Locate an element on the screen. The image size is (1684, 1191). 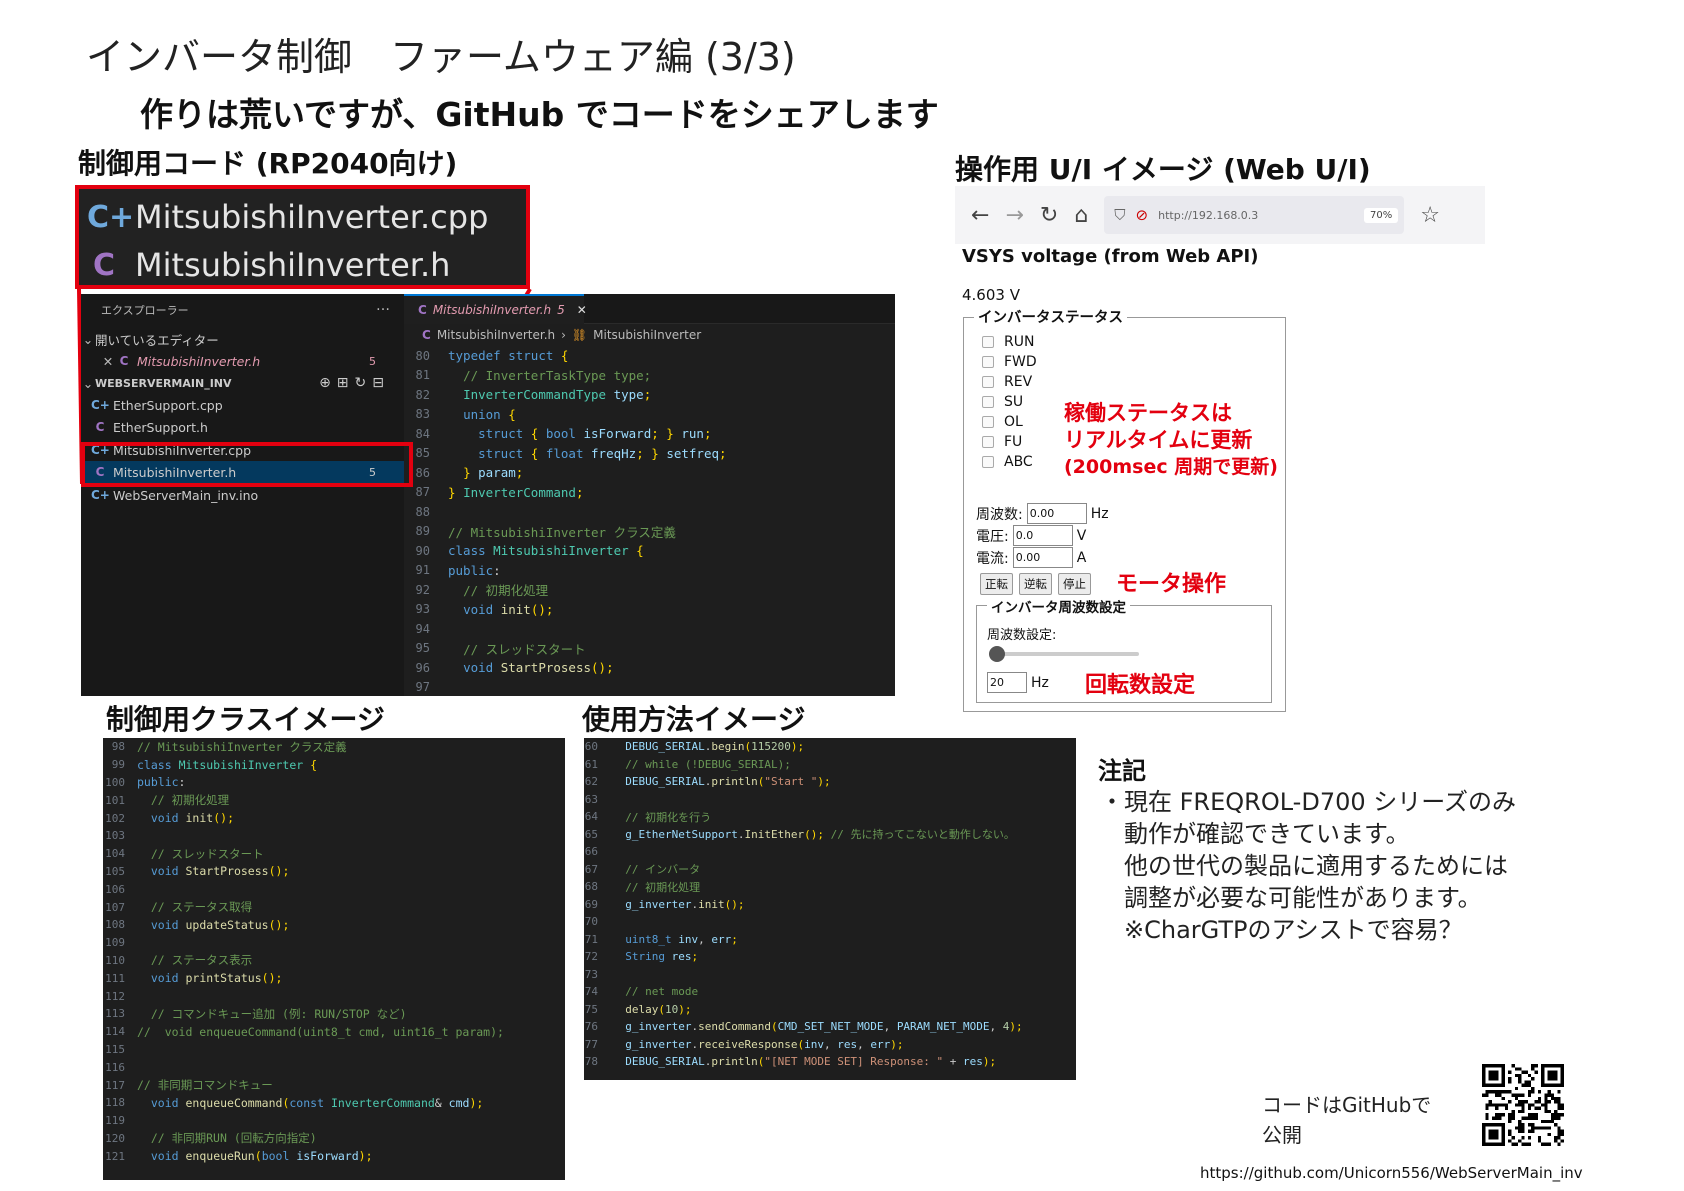
status-checkbox-fu: FU is located at coordinates (1002, 442).